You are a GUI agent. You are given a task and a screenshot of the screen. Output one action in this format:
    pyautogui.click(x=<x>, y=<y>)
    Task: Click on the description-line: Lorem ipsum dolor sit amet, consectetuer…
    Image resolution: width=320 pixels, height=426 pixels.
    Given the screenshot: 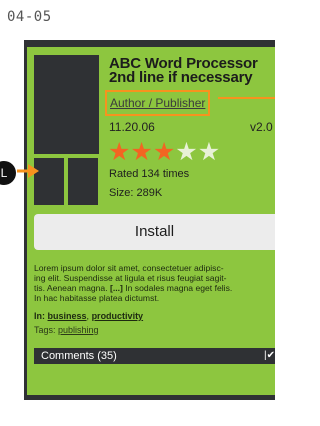 What is the action you would take?
    pyautogui.click(x=129, y=268)
    